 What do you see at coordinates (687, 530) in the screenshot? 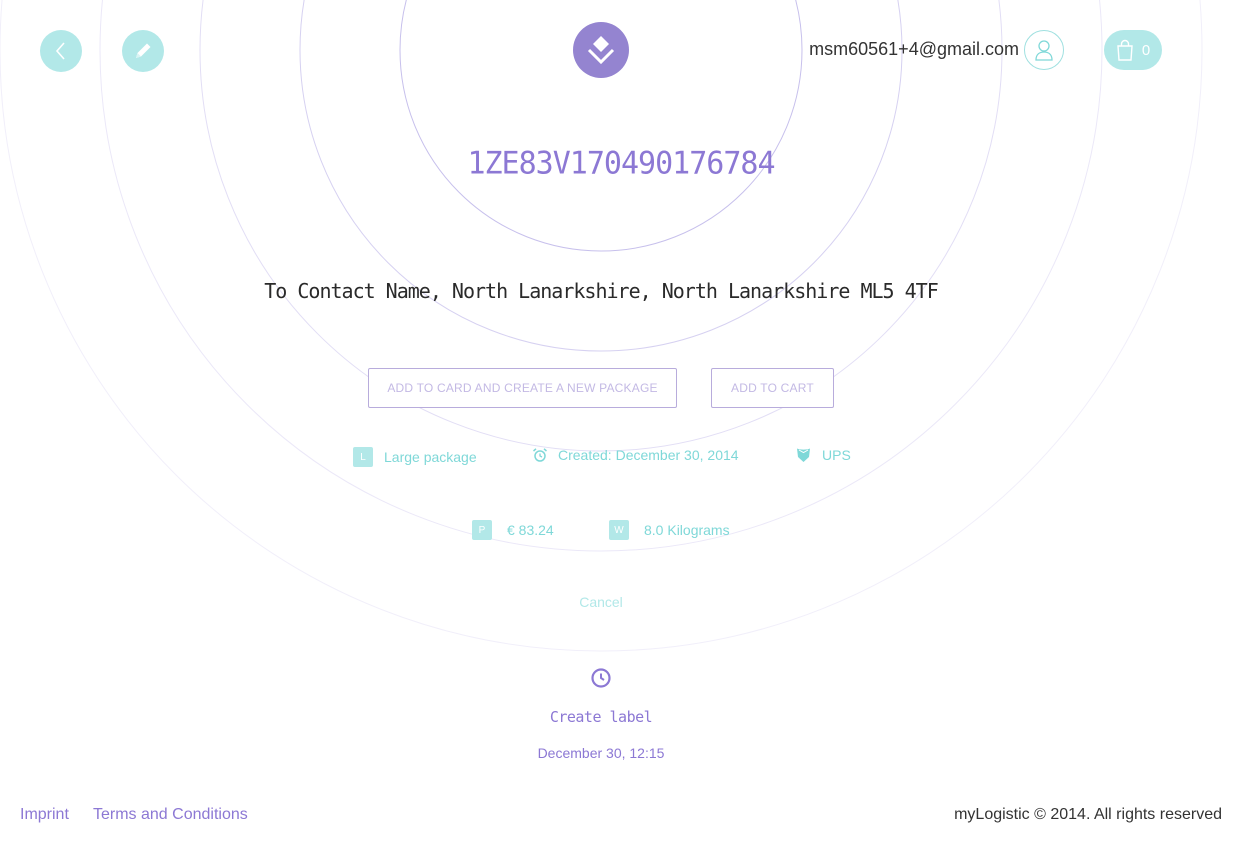
I see `weight-label: 8.0 Kilograms` at bounding box center [687, 530].